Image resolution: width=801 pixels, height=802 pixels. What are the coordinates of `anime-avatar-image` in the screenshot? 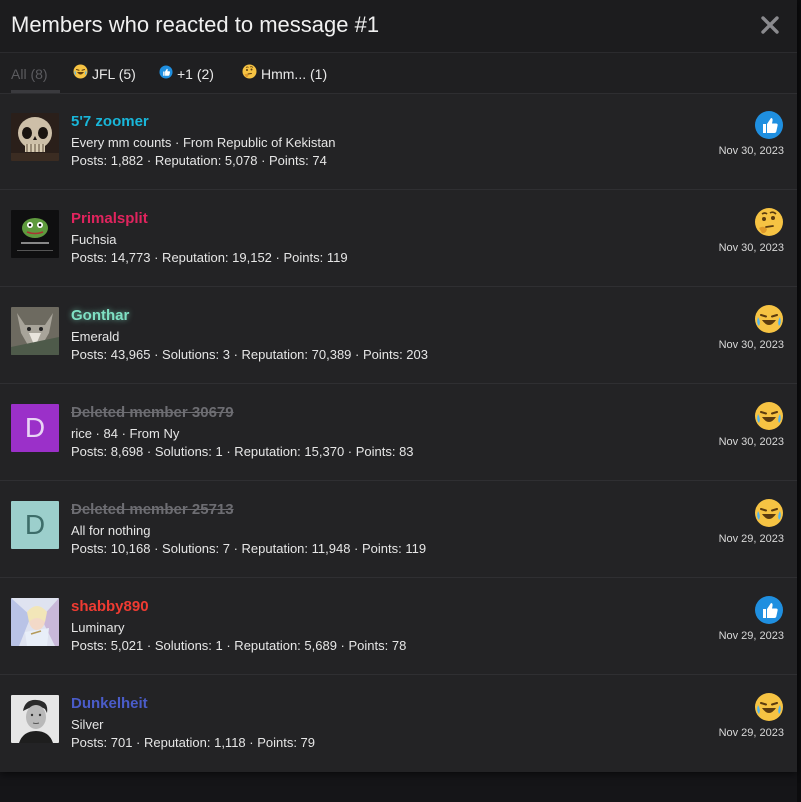 It's located at (35, 622).